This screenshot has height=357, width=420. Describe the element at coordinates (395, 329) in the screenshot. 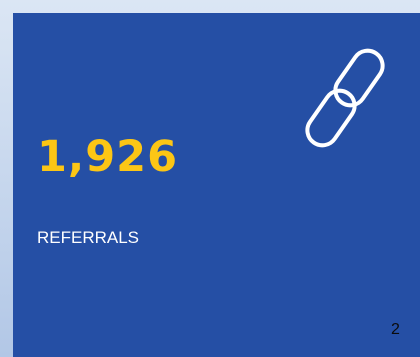

I see `page-number: 2` at that location.